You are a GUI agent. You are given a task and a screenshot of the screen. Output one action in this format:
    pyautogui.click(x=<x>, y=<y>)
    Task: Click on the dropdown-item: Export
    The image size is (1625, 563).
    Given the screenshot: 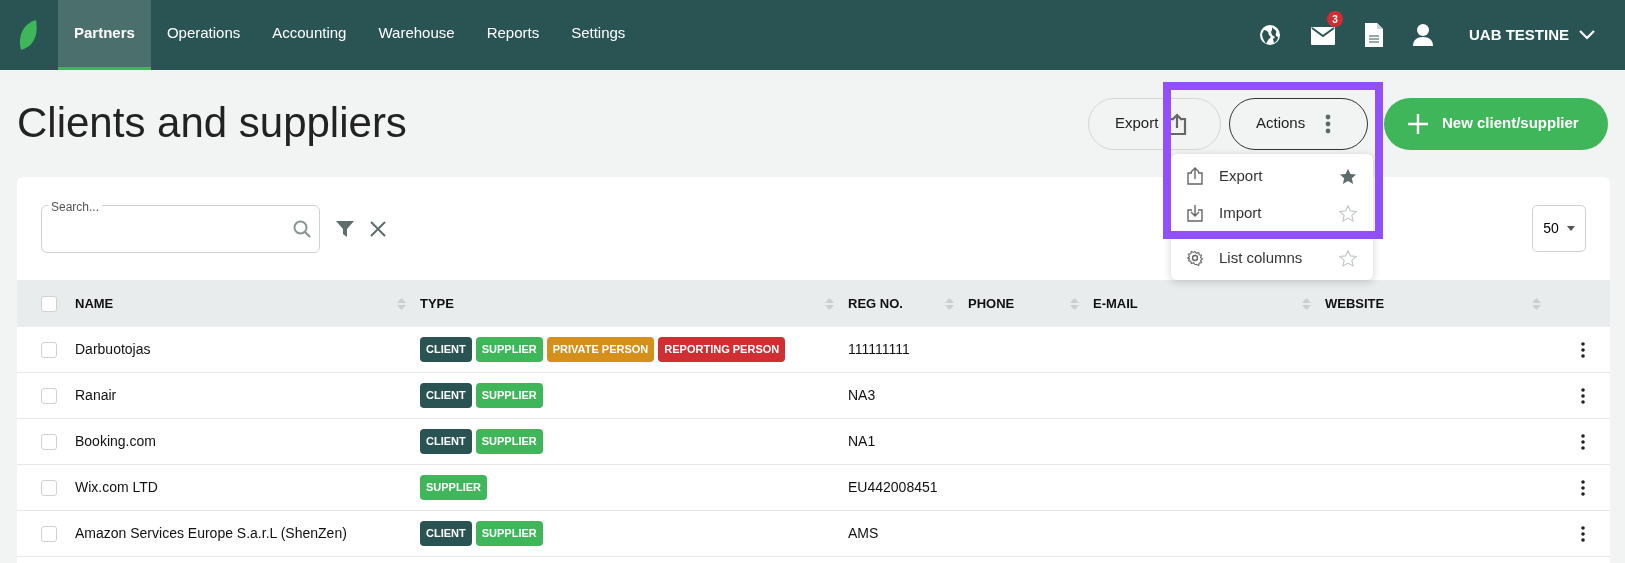 What is the action you would take?
    pyautogui.click(x=1272, y=176)
    